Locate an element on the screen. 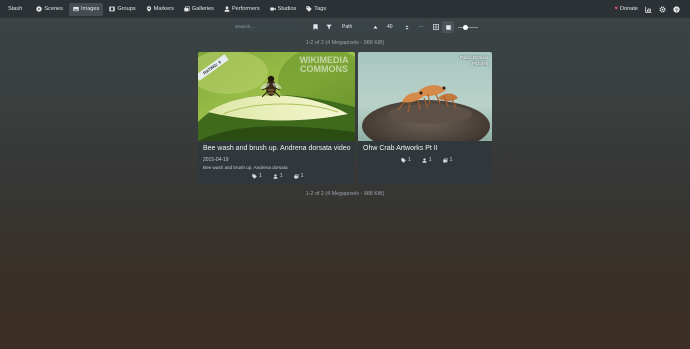  nav-item-studios: Studios is located at coordinates (283, 9).